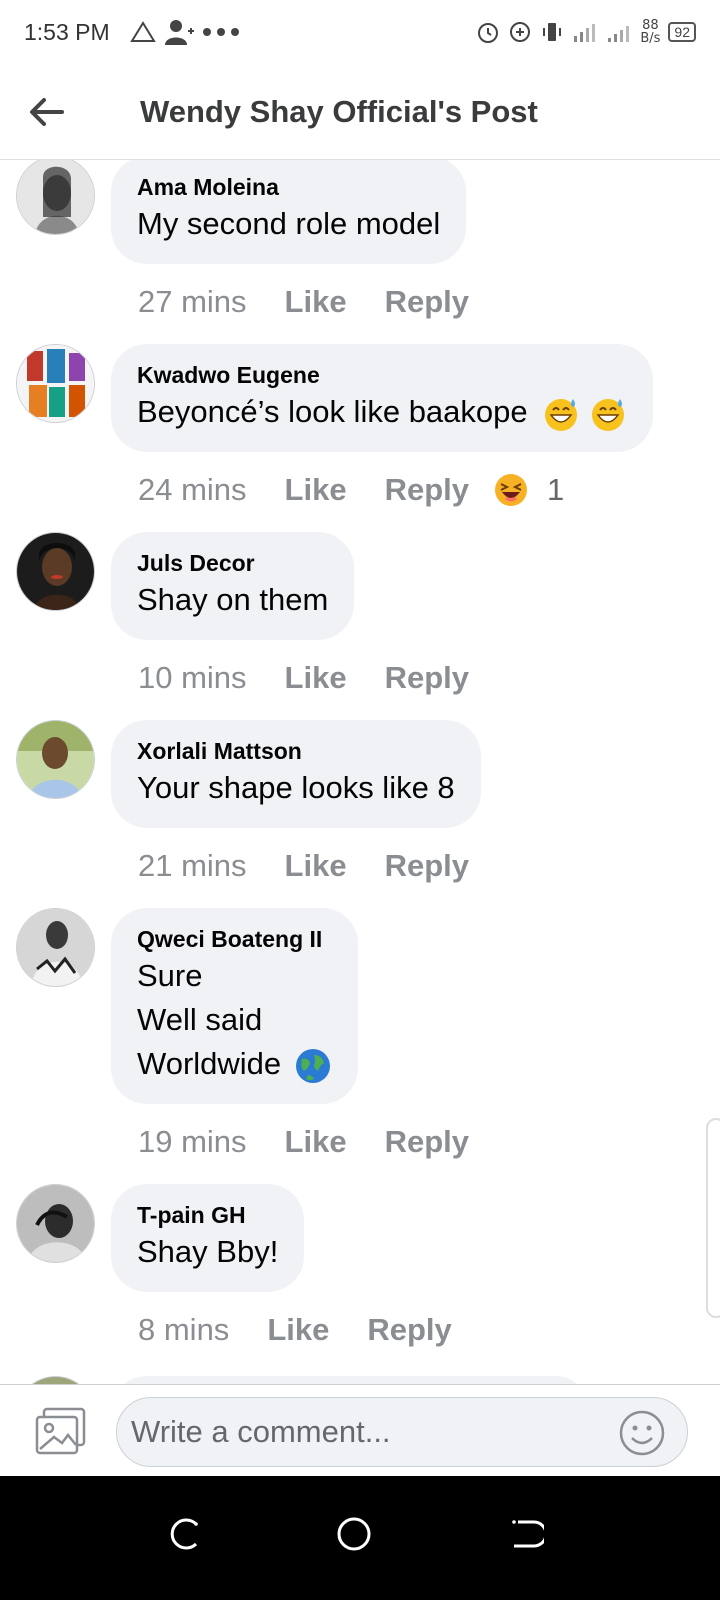  I want to click on comment-text: Worldwide, so click(209, 1063).